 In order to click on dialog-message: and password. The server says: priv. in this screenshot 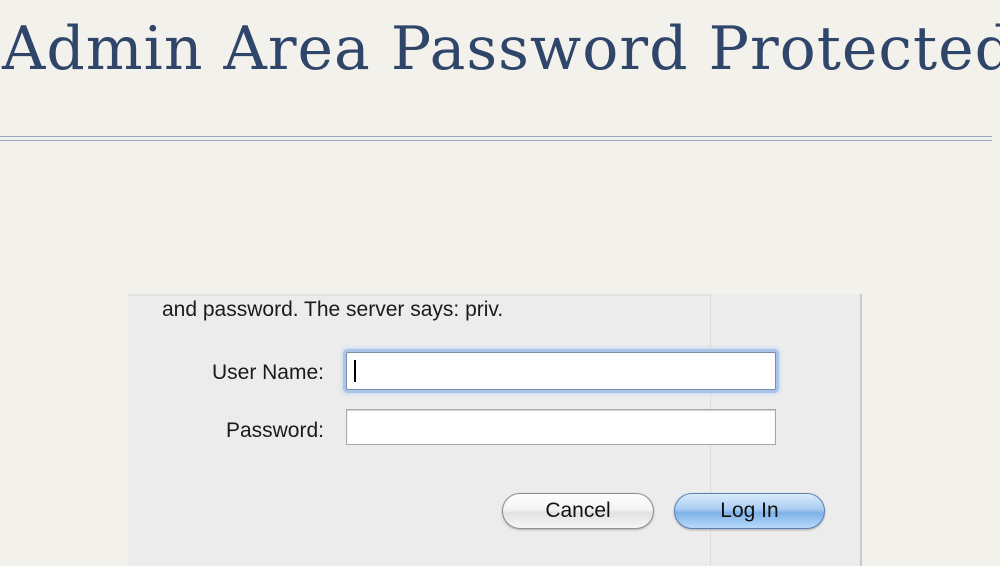, I will do `click(333, 309)`.